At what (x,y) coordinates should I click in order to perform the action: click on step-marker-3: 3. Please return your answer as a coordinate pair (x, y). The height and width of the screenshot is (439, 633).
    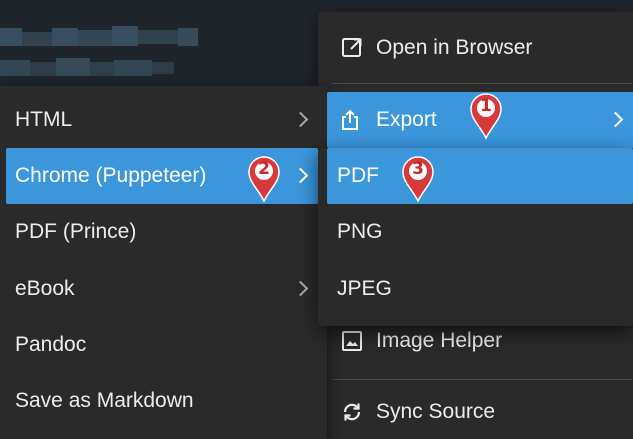
    Looking at the image, I should click on (418, 179).